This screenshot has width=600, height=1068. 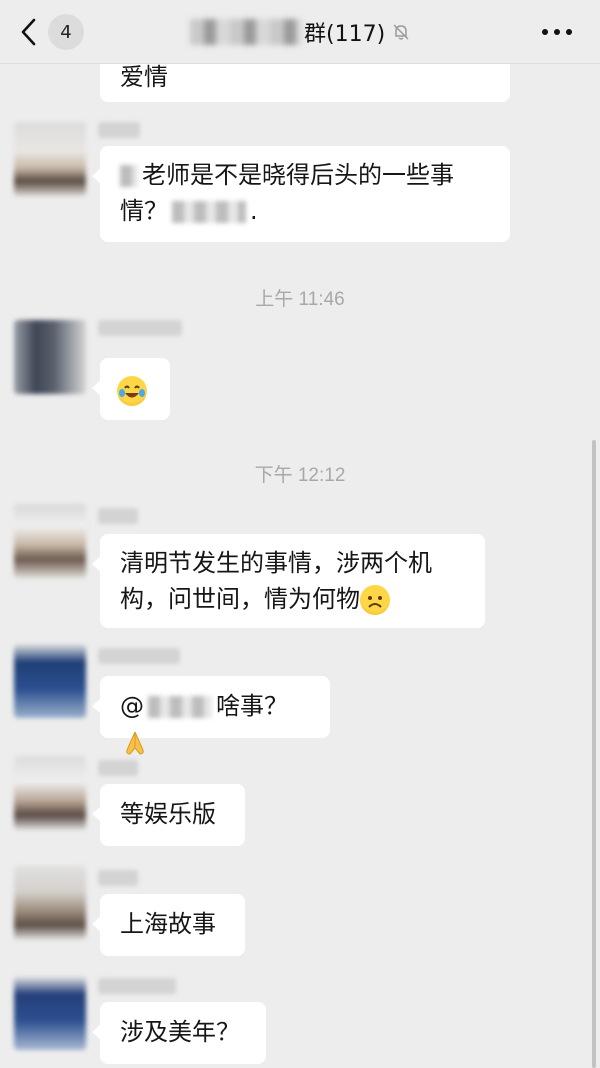 I want to click on message-text: 老师是不是晓得后头的一些事情？, so click(x=287, y=193).